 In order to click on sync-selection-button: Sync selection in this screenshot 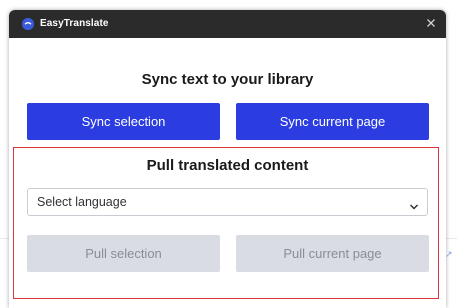, I will do `click(123, 121)`.